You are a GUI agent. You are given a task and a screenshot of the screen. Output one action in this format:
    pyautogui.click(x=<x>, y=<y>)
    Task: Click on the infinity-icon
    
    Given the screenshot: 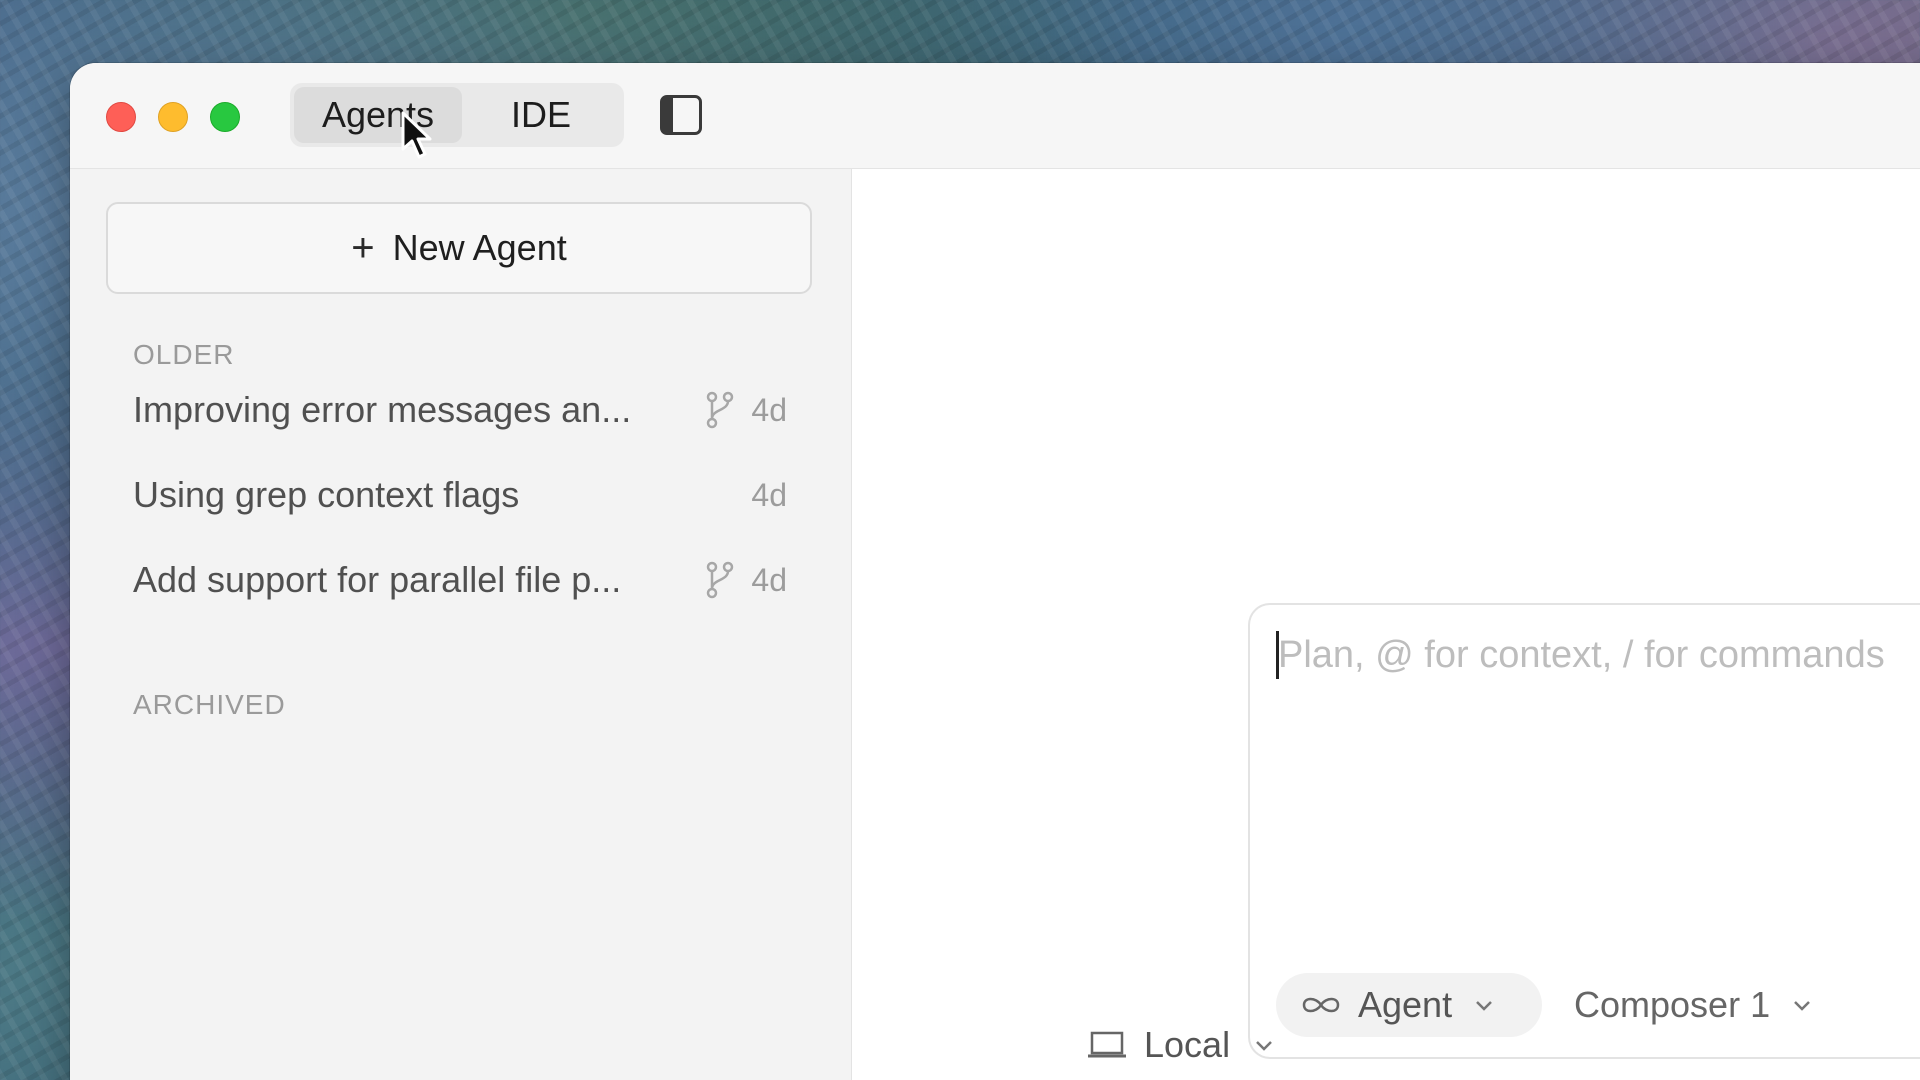 What is the action you would take?
    pyautogui.click(x=1321, y=1005)
    